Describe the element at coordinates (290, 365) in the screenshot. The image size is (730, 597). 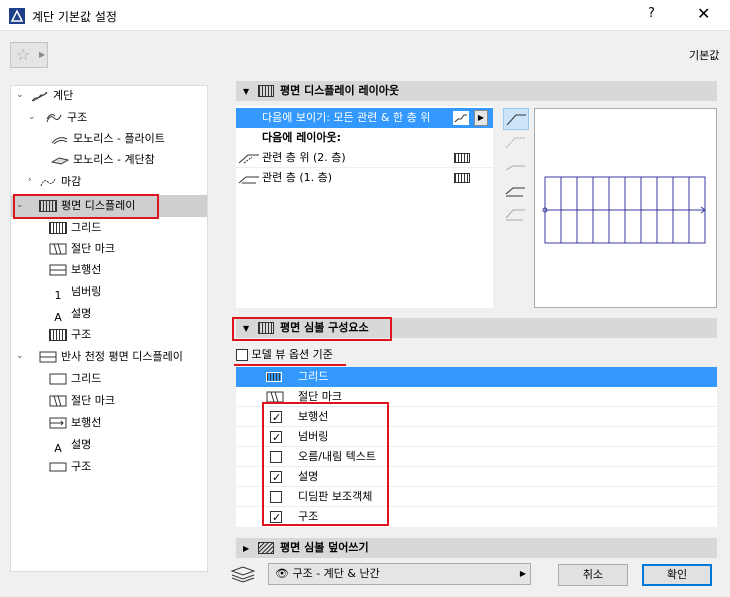
I see `highlight-underline` at that location.